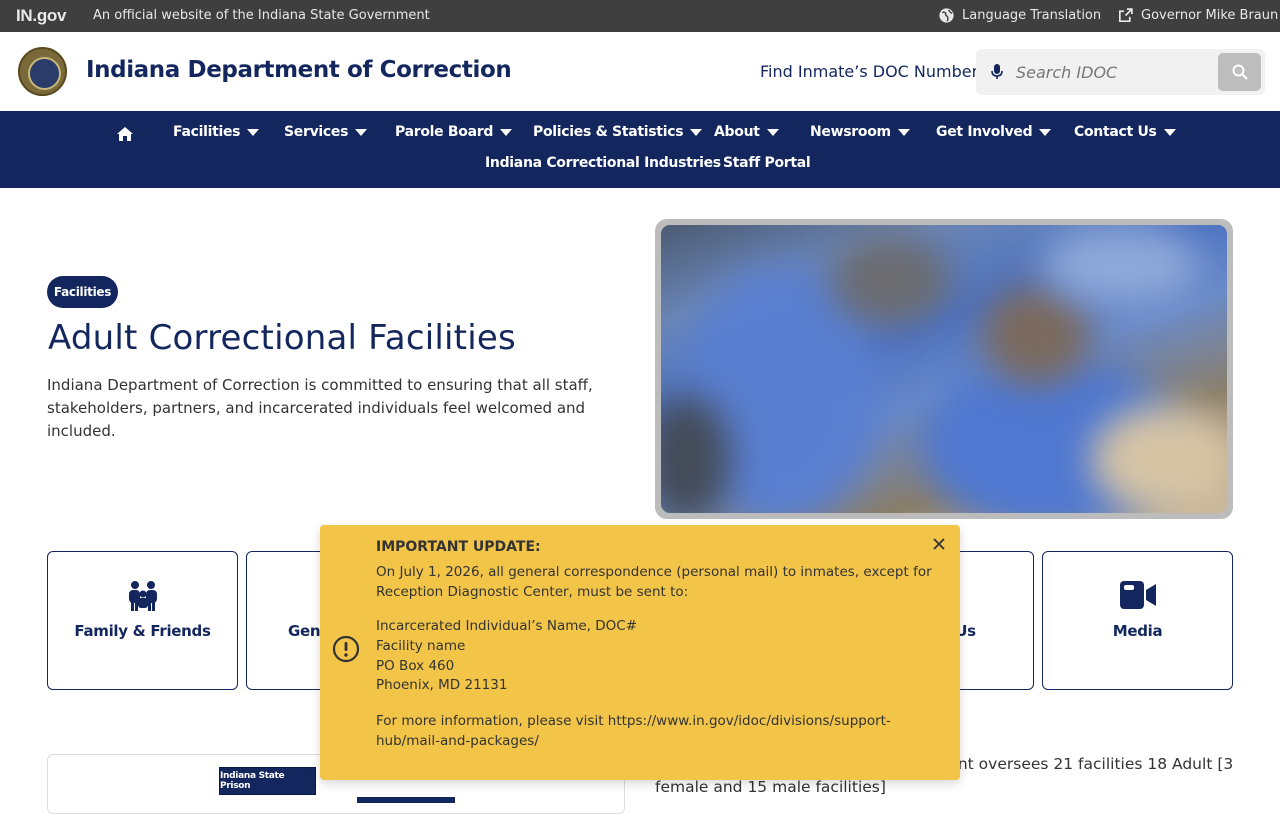 The width and height of the screenshot is (1280, 814). I want to click on nav-item-label: Policies & Statistics, so click(608, 132).